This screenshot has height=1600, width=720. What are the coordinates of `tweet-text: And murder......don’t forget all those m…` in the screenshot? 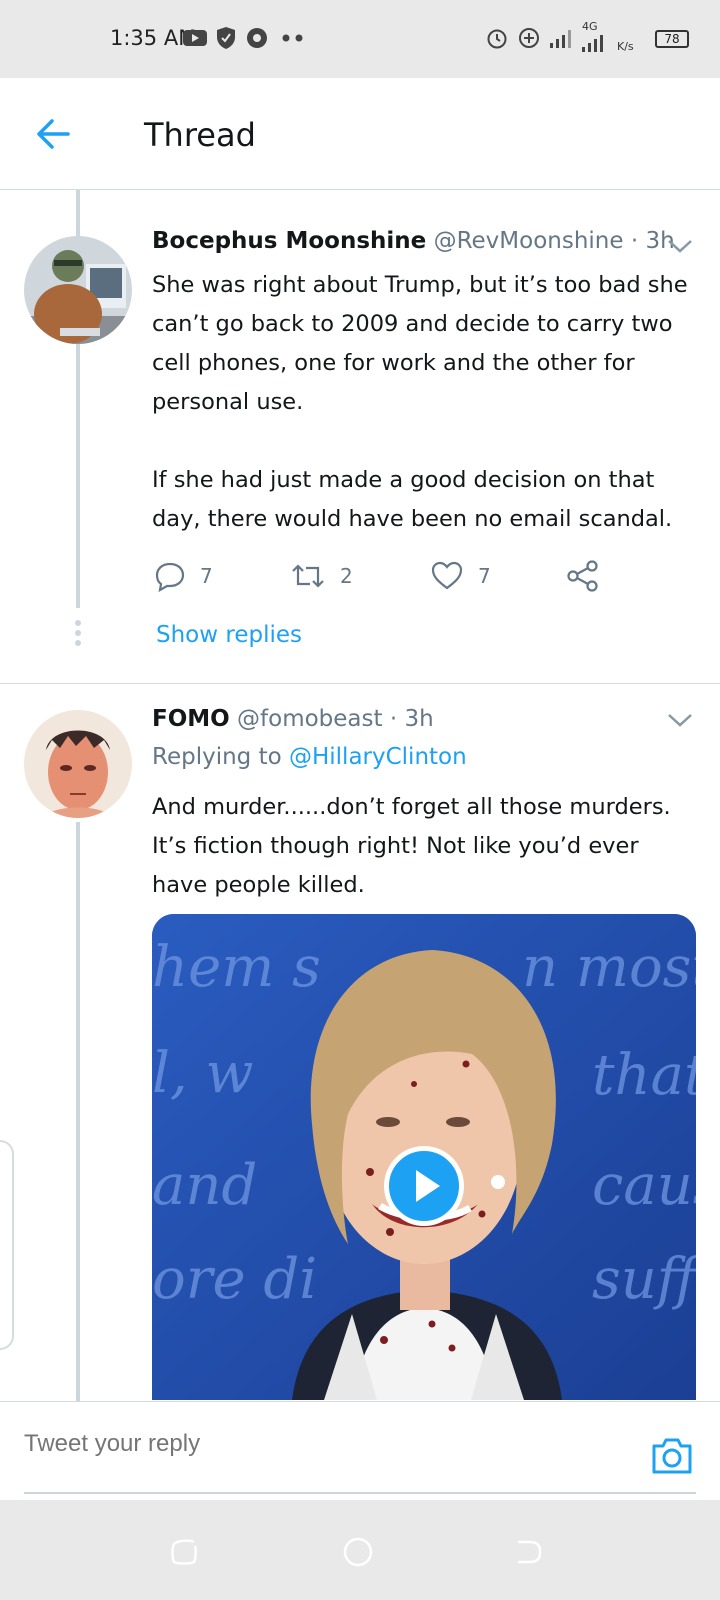 It's located at (411, 846).